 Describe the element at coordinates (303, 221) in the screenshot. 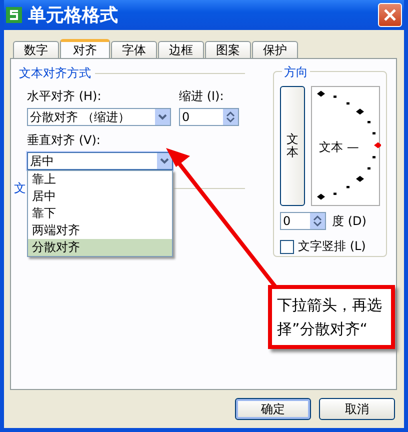

I see `degree-spin-field: 0` at that location.